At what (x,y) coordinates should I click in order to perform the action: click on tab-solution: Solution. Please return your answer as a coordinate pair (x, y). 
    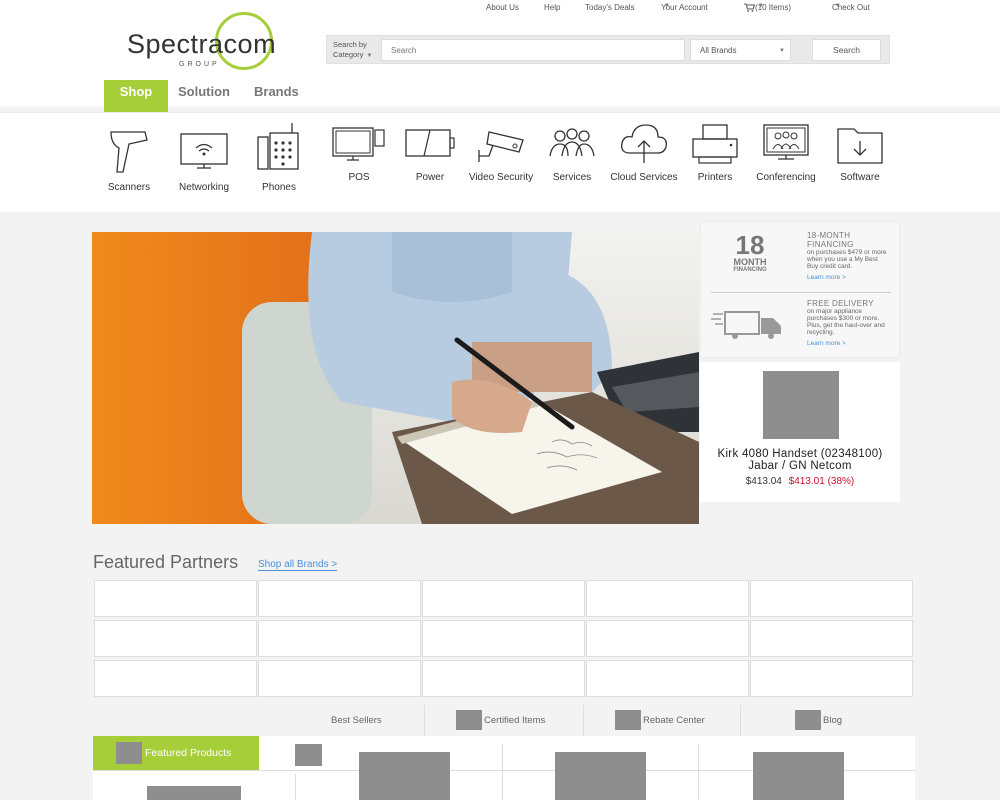
    Looking at the image, I should click on (204, 96).